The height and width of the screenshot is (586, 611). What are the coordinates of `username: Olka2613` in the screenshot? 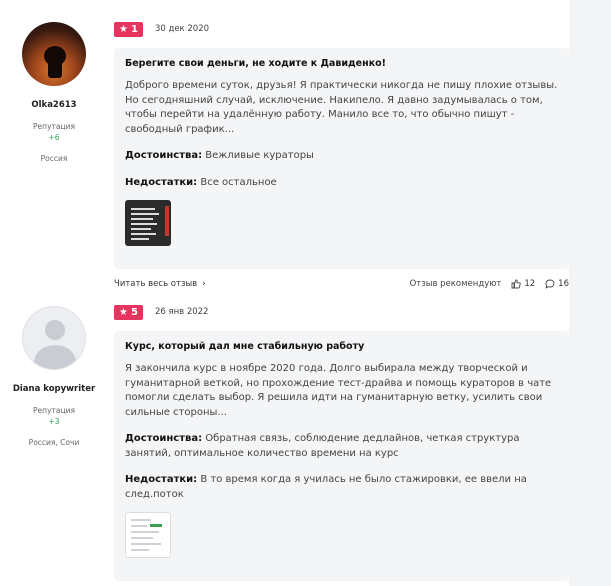 It's located at (54, 105).